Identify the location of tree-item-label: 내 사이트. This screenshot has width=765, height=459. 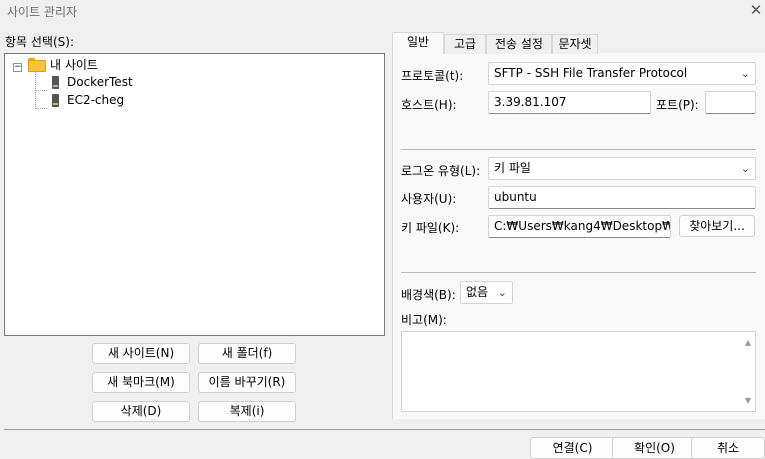
(74, 64).